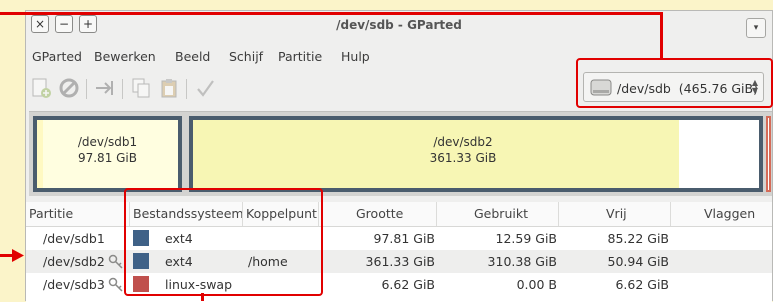  Describe the element at coordinates (57, 56) in the screenshot. I see `menu-gparted: GParted` at that location.